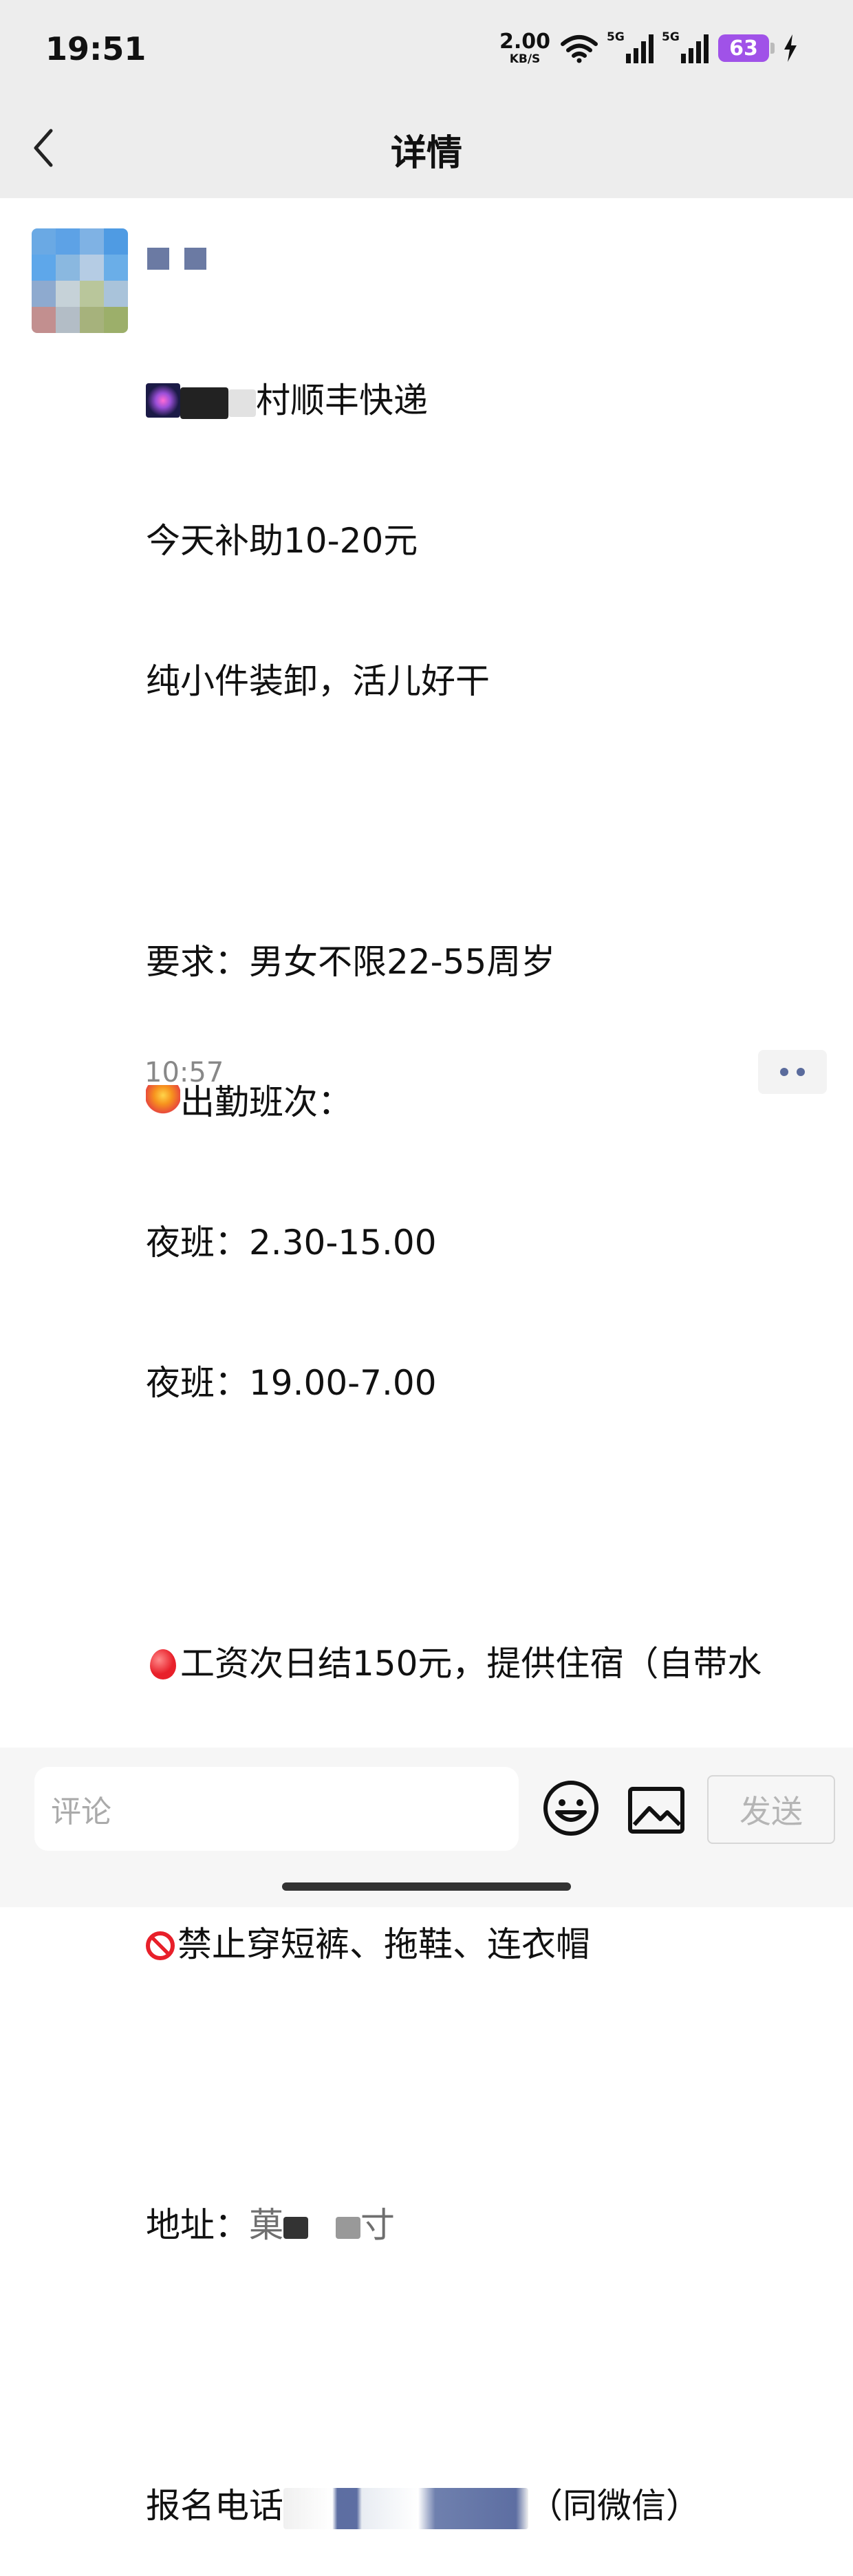  I want to click on balloon-icon, so click(163, 1664).